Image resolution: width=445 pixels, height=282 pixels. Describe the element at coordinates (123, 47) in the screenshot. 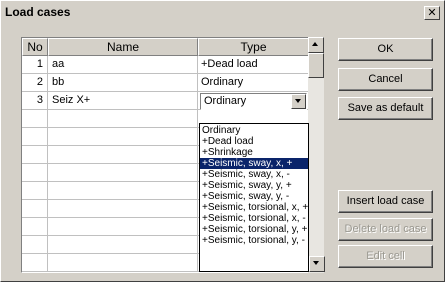

I see `column-header-name: Name` at that location.